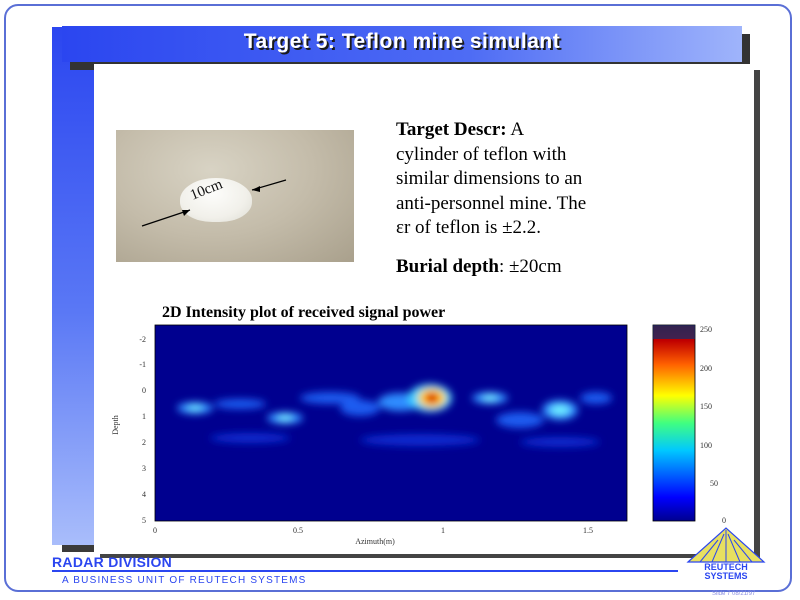  I want to click on cbtick-4: 50, so click(714, 483).